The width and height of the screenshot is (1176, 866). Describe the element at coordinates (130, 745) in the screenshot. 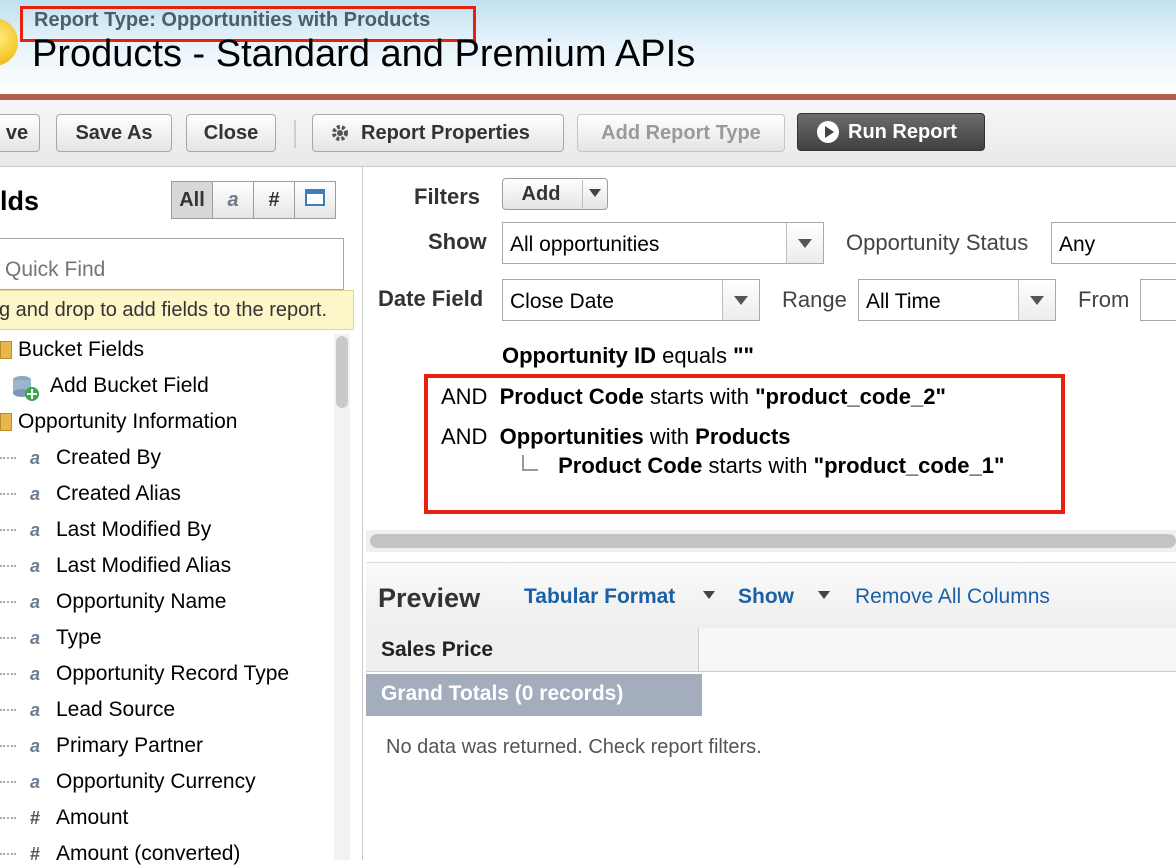

I see `tree-label: Primary Partner` at that location.